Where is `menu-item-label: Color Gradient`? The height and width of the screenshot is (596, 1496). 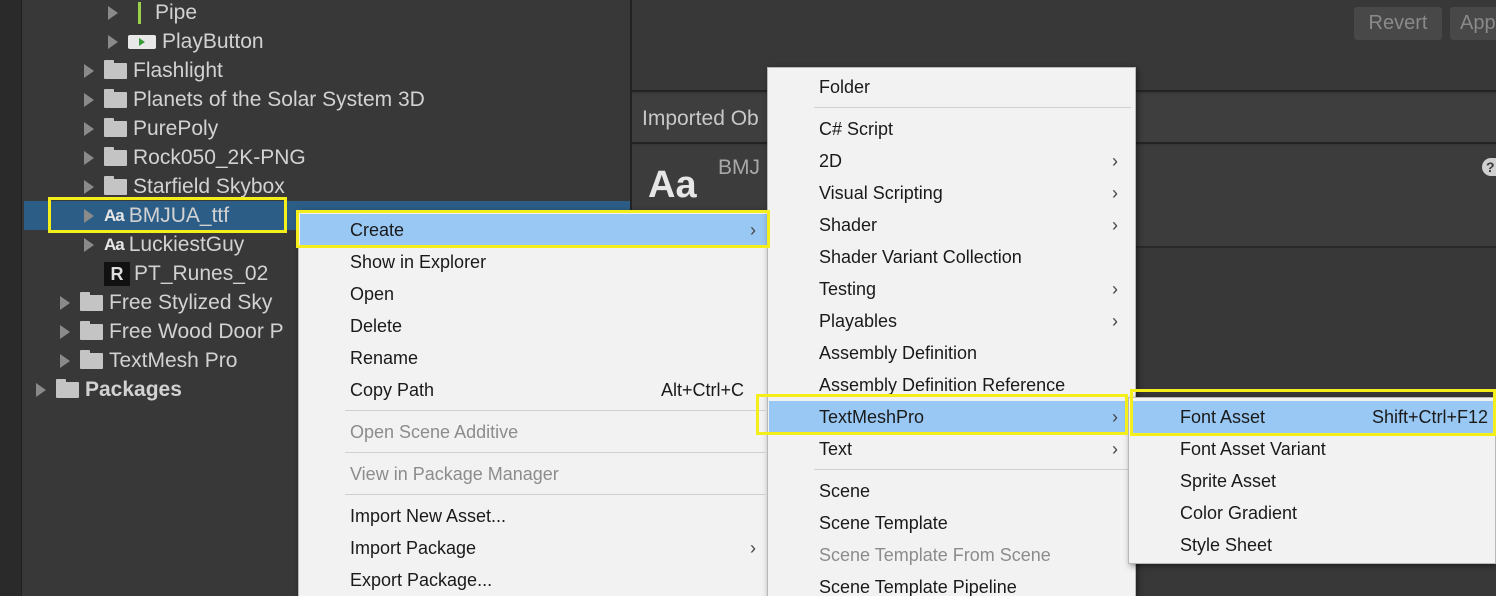 menu-item-label: Color Gradient is located at coordinates (1239, 513).